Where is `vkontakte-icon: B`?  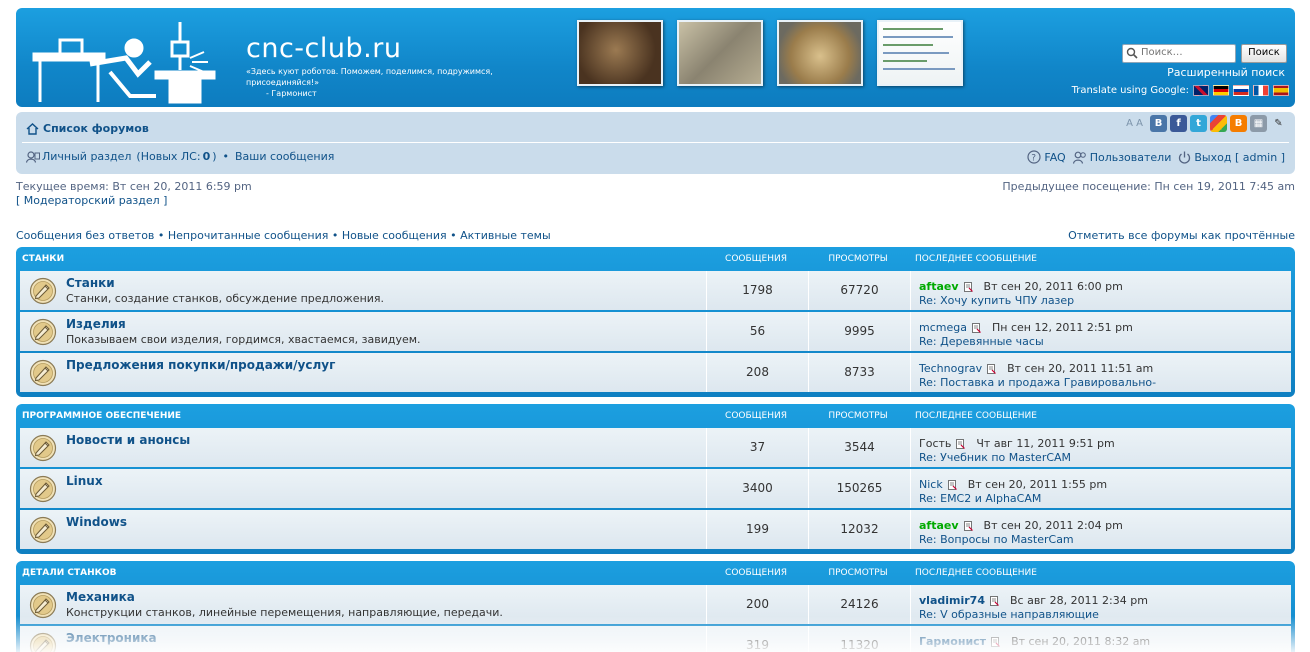
vkontakte-icon: B is located at coordinates (1158, 123).